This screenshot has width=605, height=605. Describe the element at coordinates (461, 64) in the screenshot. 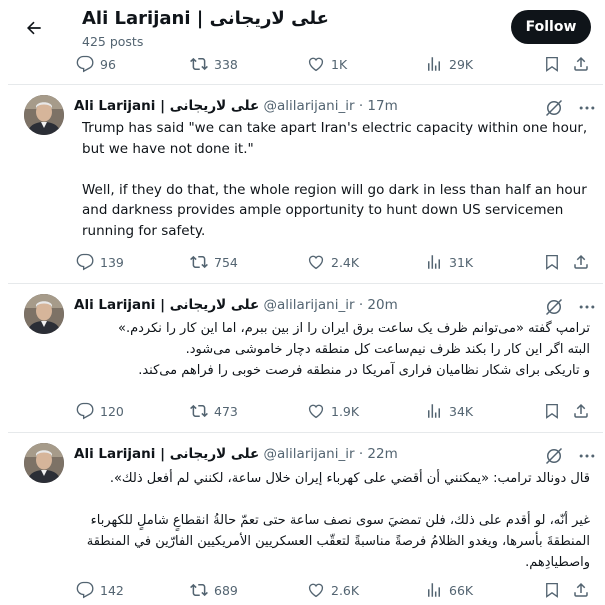

I see `views-count: 29K` at that location.